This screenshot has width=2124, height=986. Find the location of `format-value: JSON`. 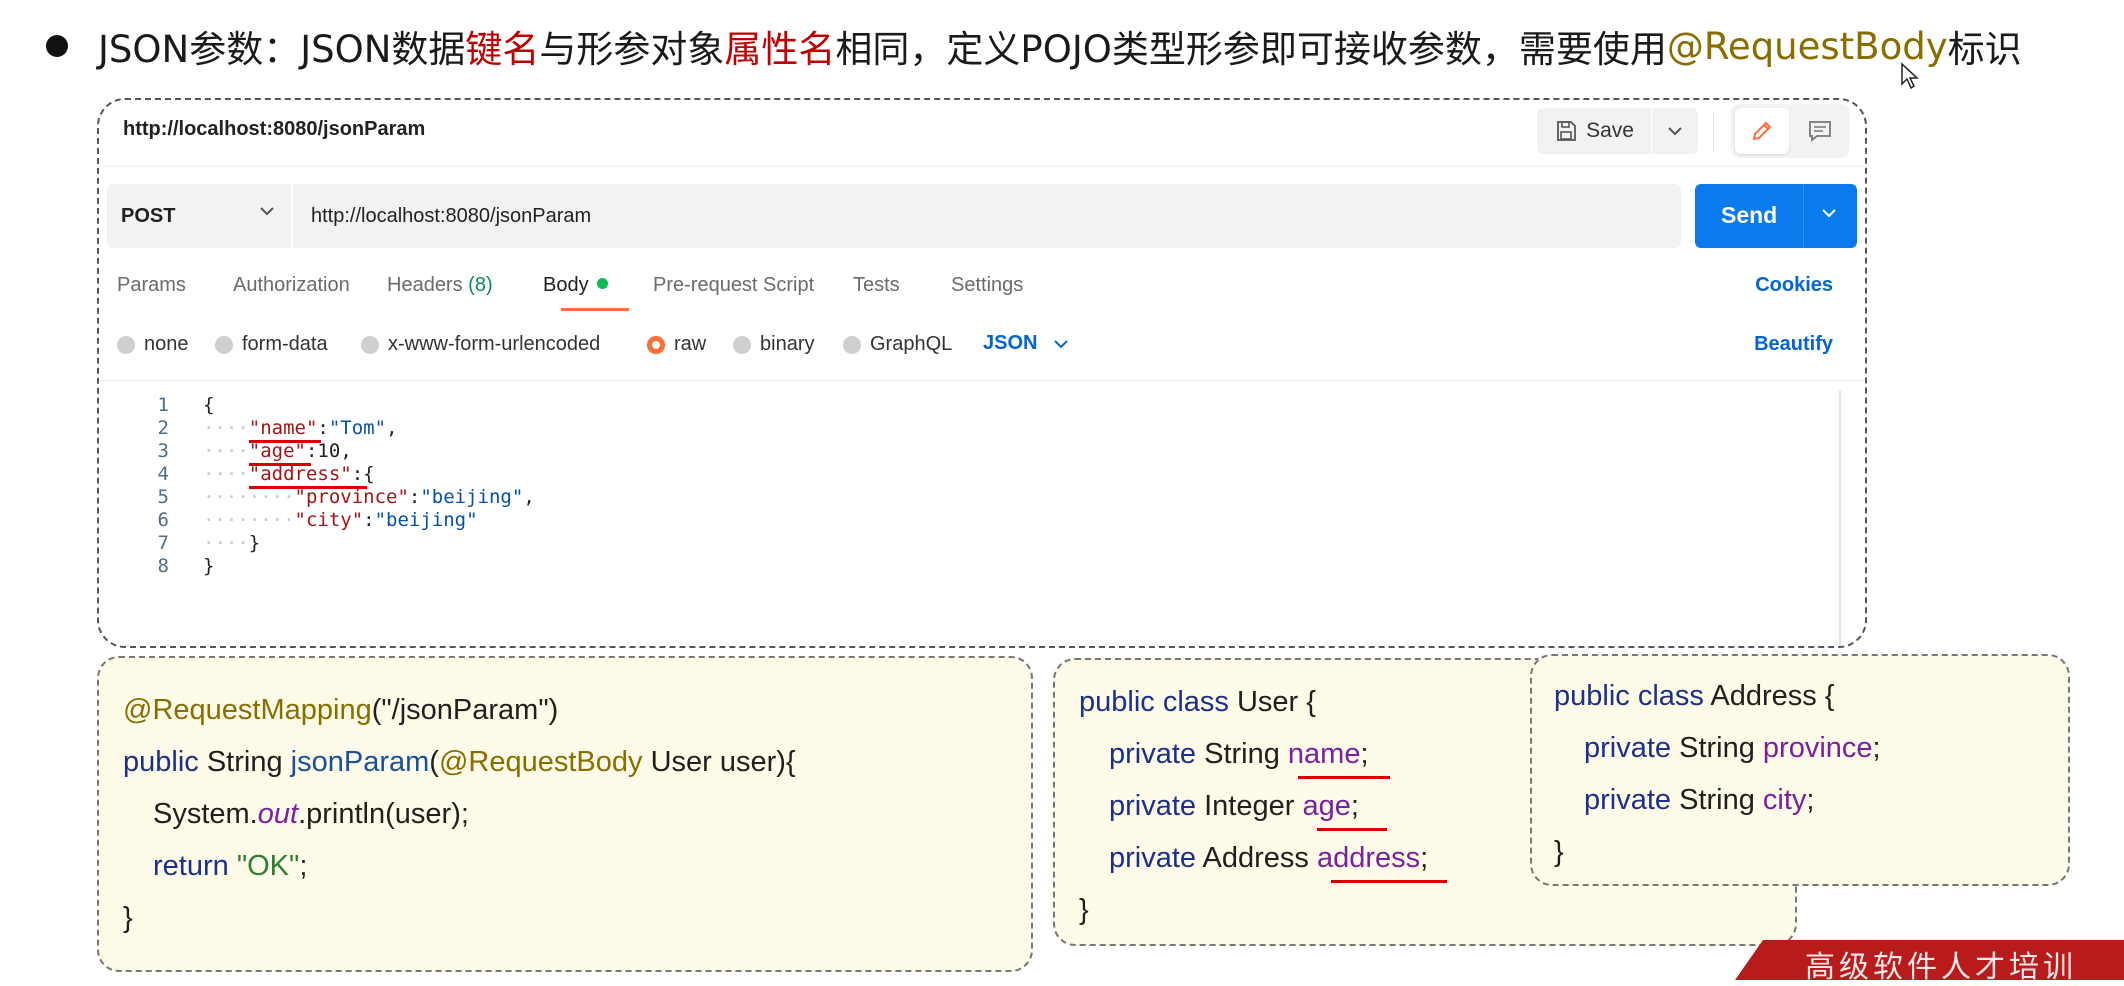

format-value: JSON is located at coordinates (1010, 343).